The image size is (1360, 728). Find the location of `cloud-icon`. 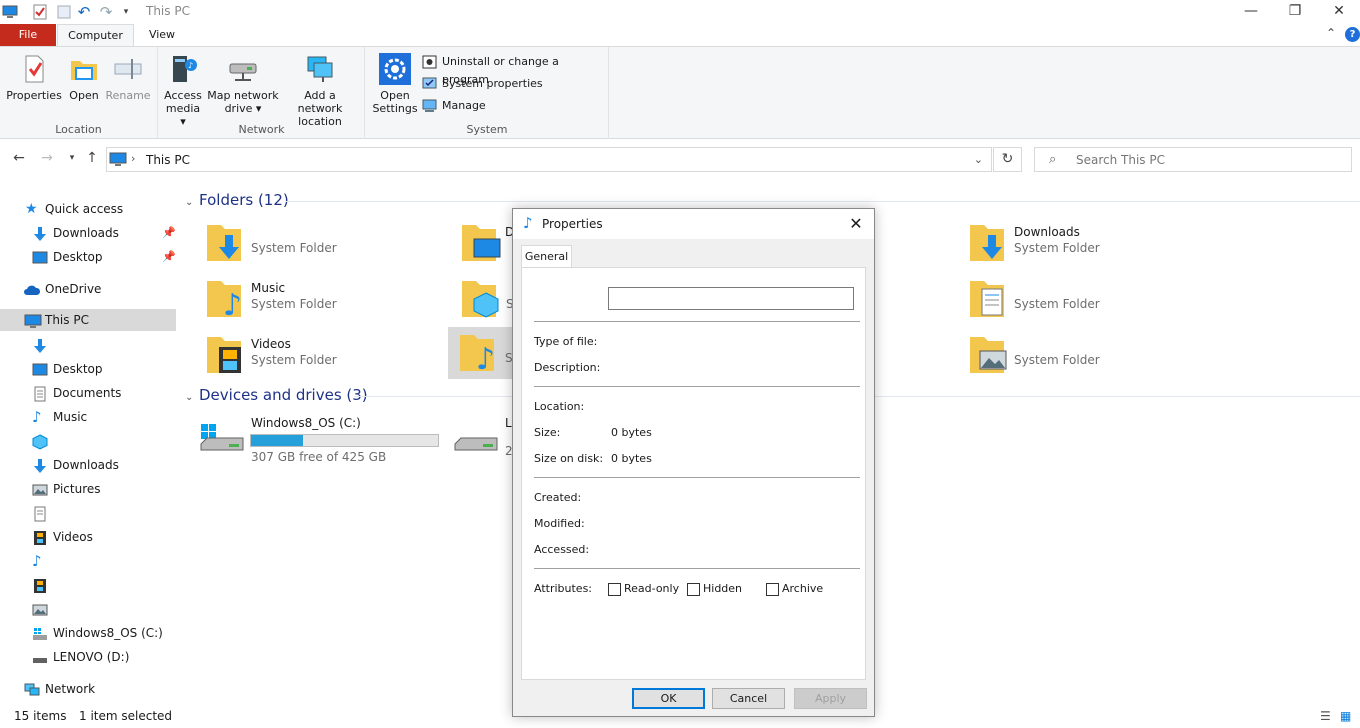

cloud-icon is located at coordinates (32, 290).